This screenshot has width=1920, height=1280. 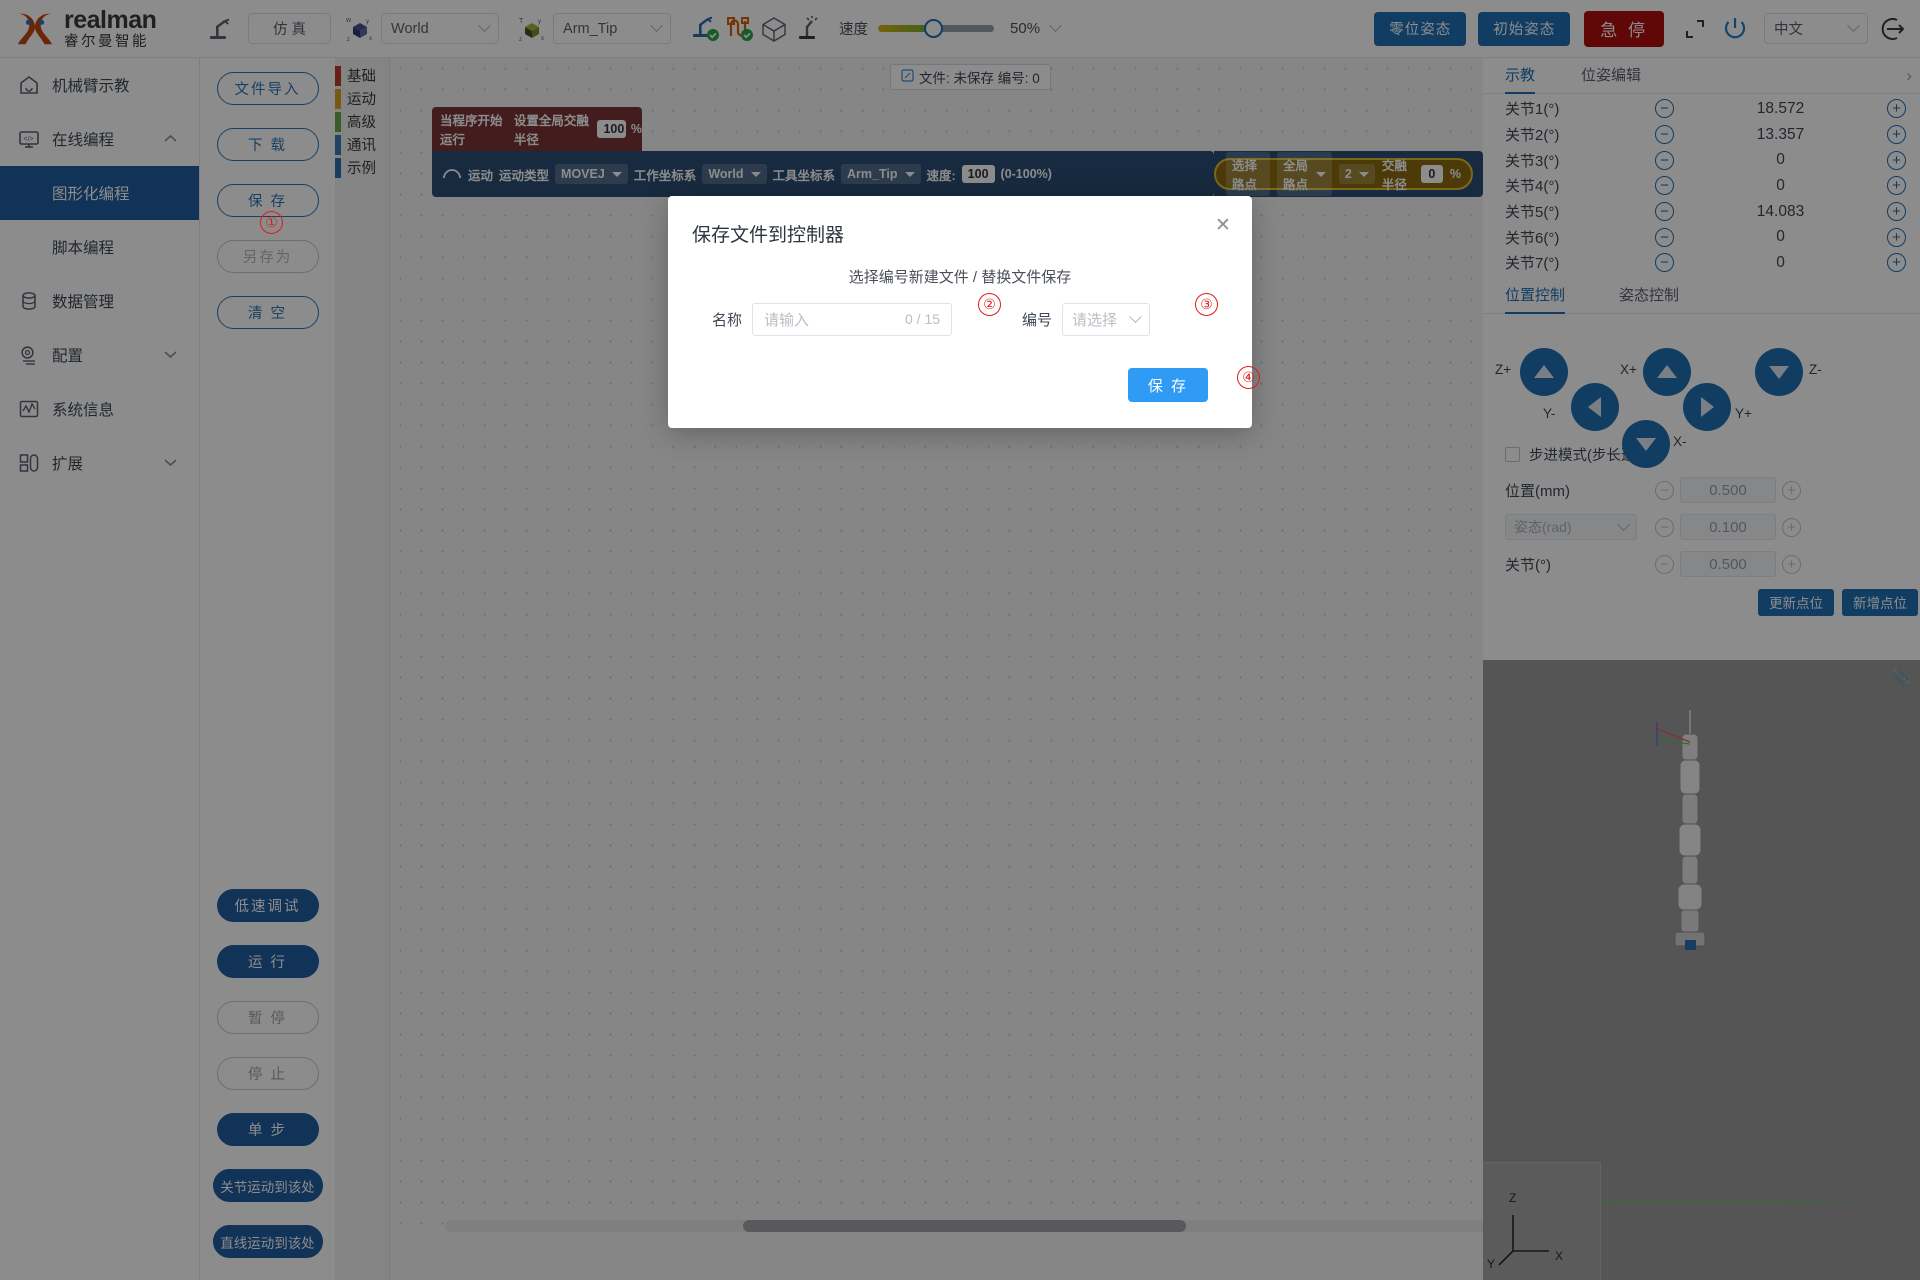 What do you see at coordinates (960, 319) in the screenshot?
I see `dialog-form: 名称 请输入 0 / 15 编号 请选择` at bounding box center [960, 319].